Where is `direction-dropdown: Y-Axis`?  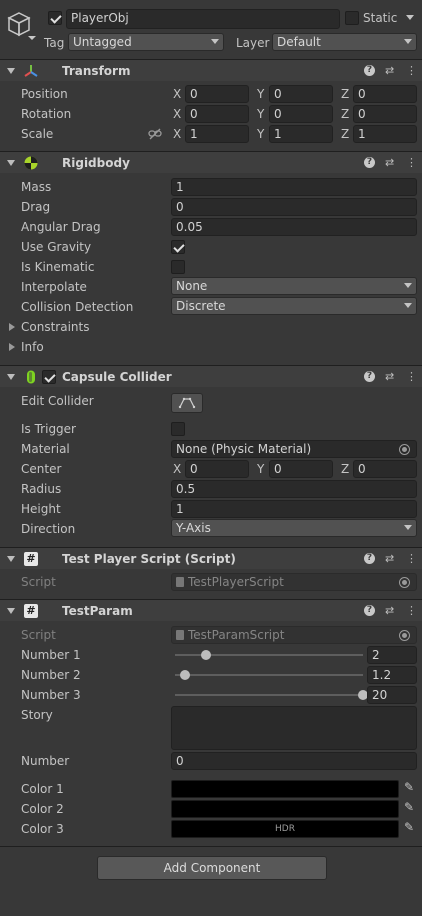
direction-dropdown: Y-Axis is located at coordinates (294, 528).